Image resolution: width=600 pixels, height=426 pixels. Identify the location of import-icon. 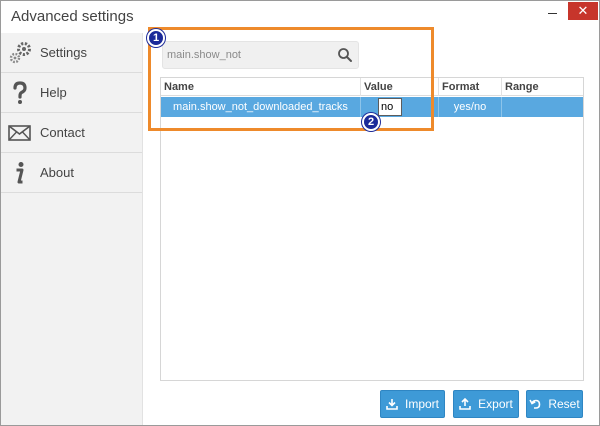
(392, 404).